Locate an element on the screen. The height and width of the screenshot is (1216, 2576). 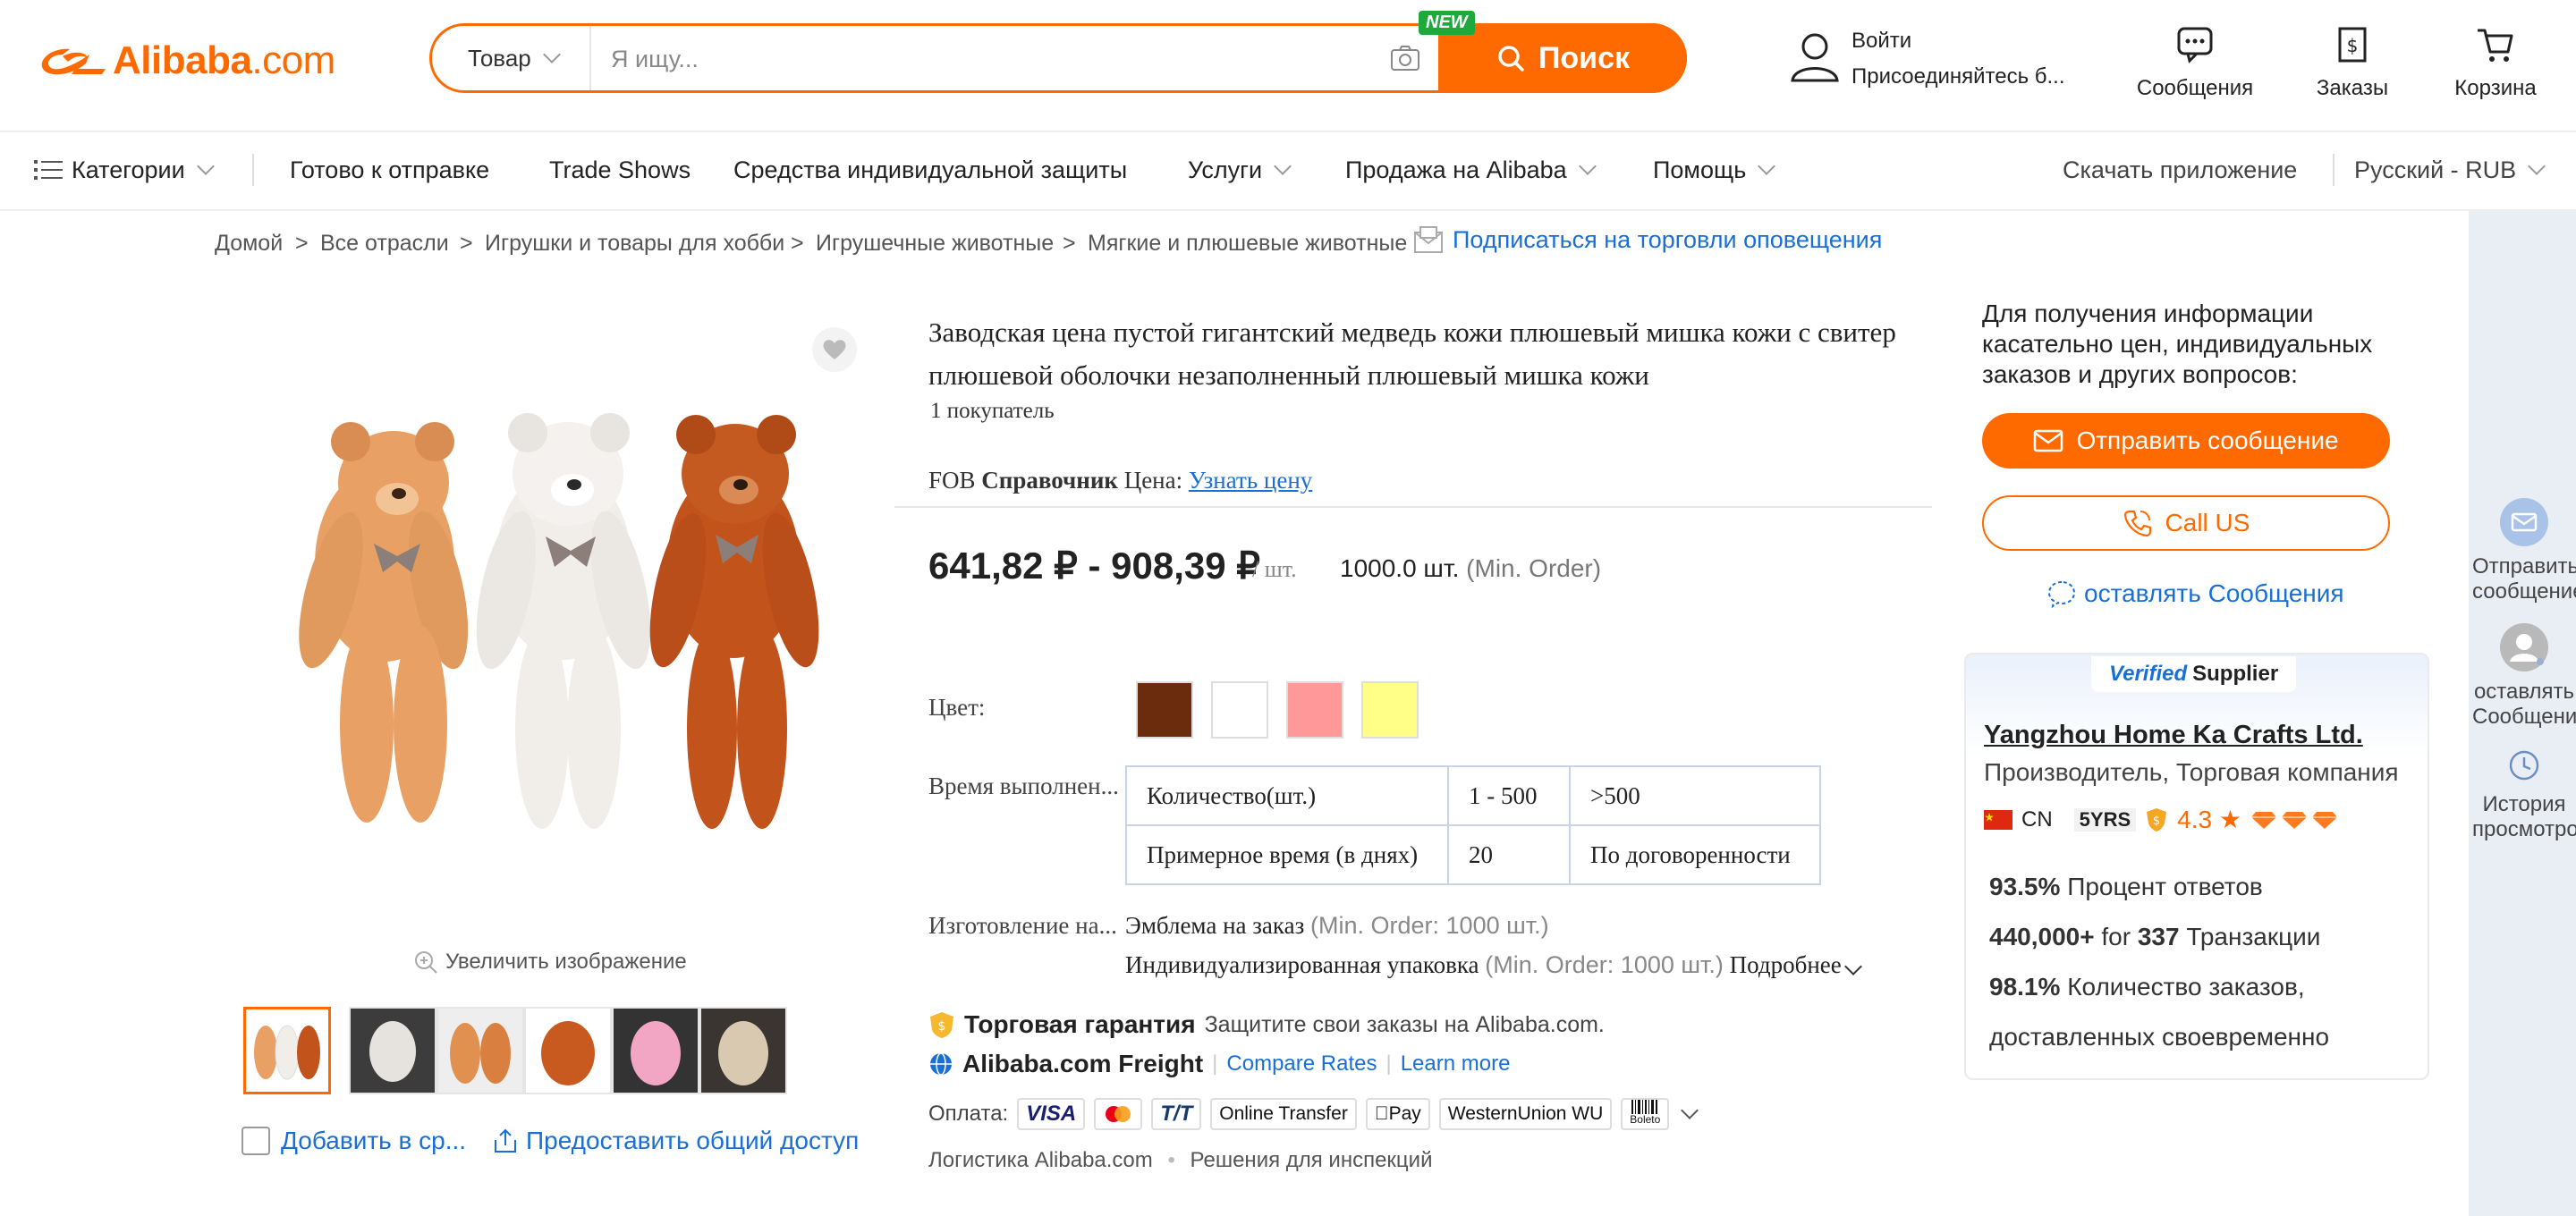
leave-message-link: оставлять Сообщения is located at coordinates (2195, 593).